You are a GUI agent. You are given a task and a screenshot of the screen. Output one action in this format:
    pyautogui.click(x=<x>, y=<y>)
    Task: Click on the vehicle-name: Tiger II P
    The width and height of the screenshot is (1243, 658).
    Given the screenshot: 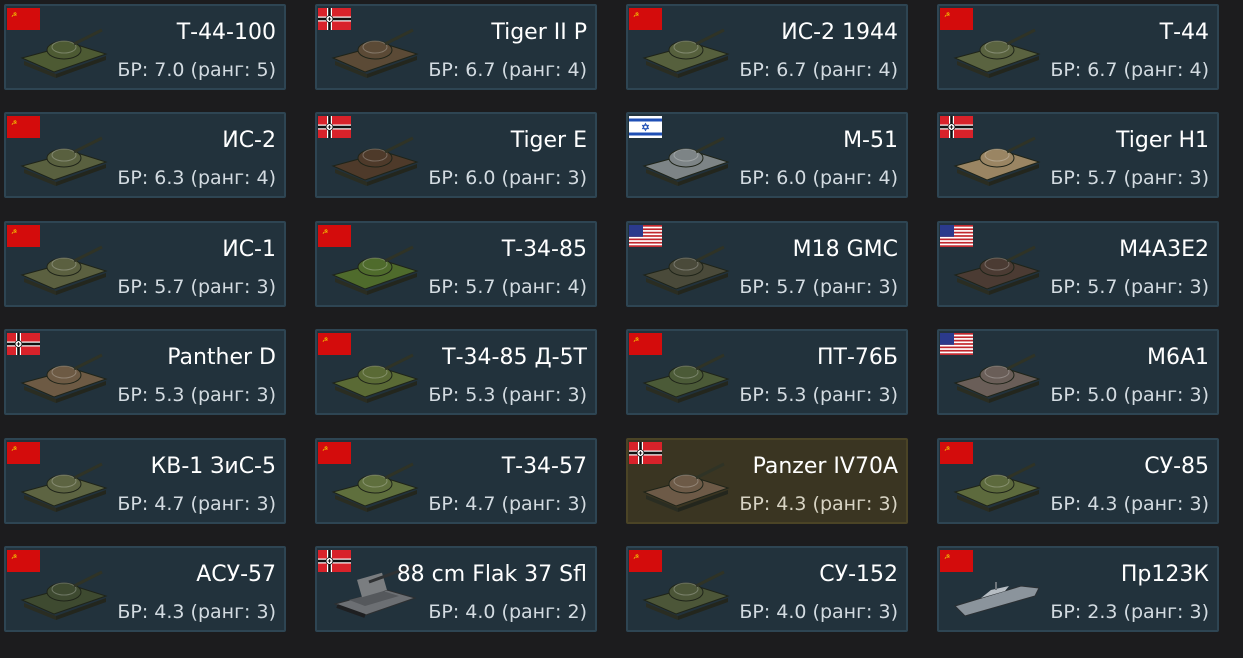 What is the action you would take?
    pyautogui.click(x=539, y=32)
    